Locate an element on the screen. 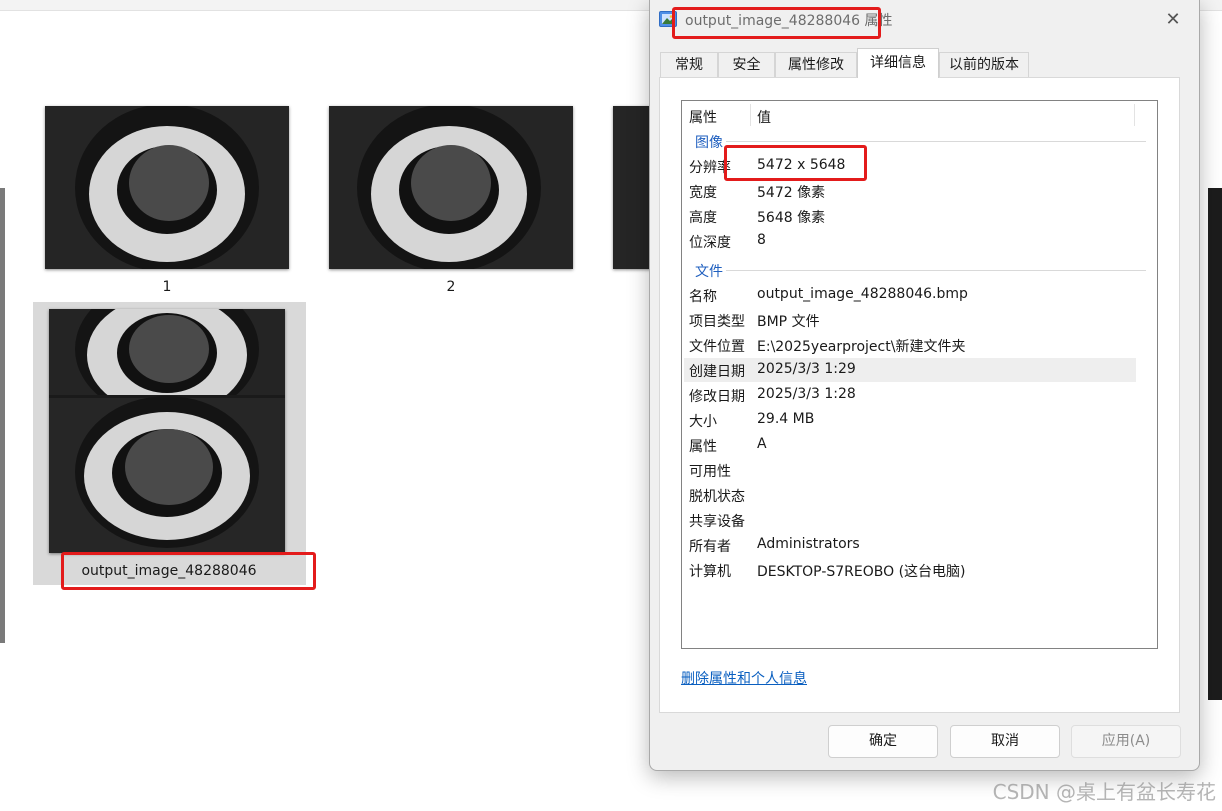 This screenshot has height=811, width=1222. property-row-computer: 计算机 DESKTOP-S7REOBO (这台电脑) is located at coordinates (910, 570).